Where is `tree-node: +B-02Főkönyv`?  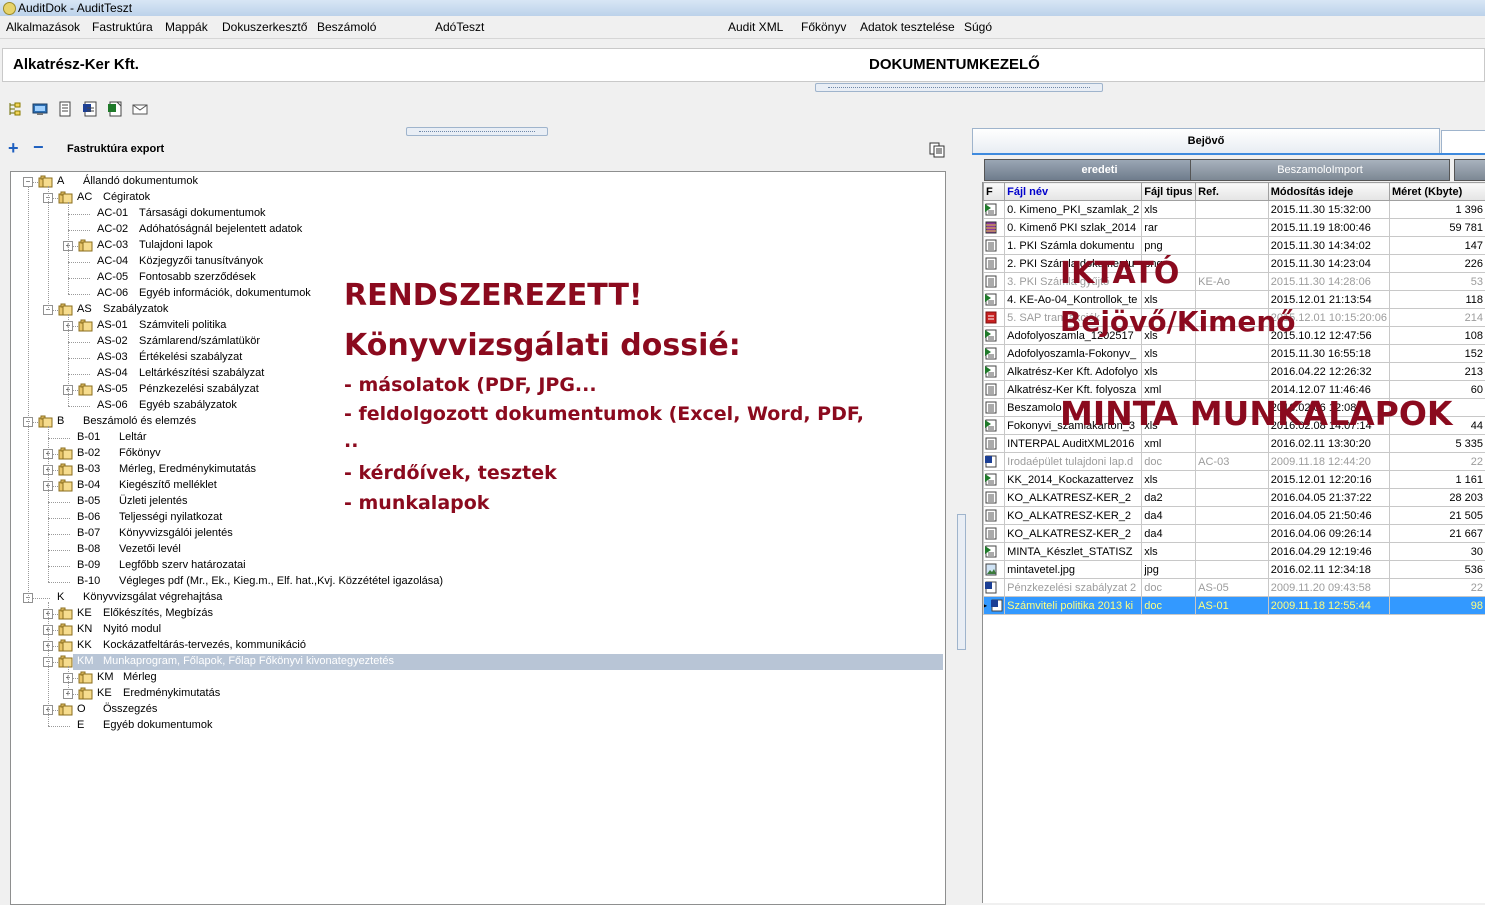 tree-node: +B-02Főkönyv is located at coordinates (476, 454).